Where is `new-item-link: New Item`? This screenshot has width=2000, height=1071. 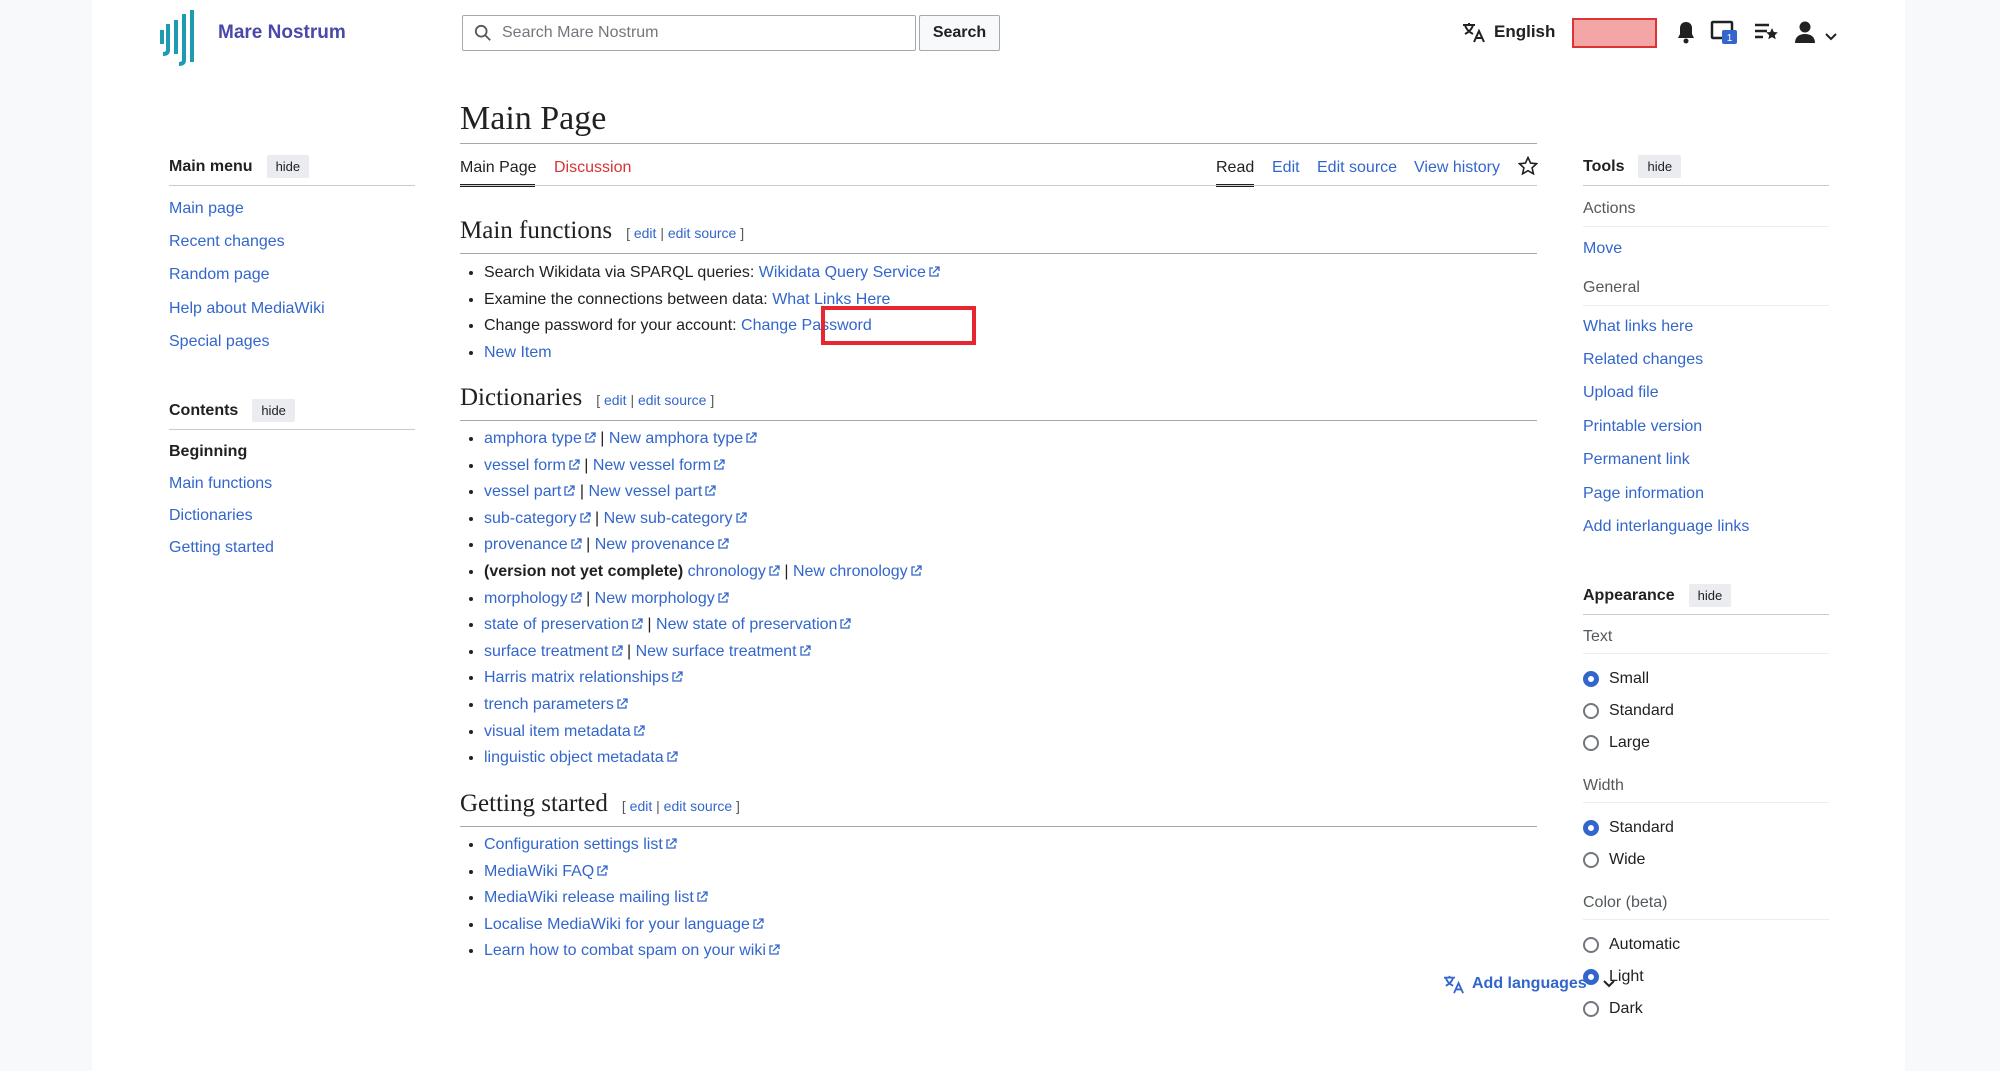 new-item-link: New Item is located at coordinates (518, 352).